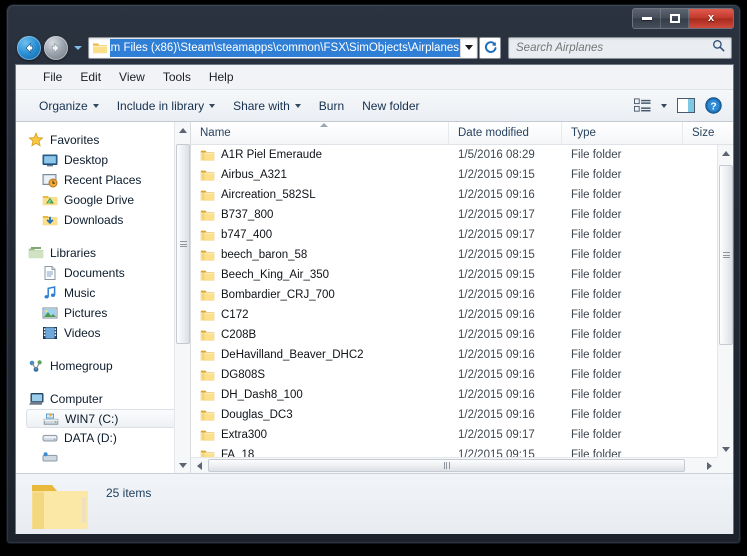 This screenshot has width=747, height=556. I want to click on sidebar-group-homegroup: Homegroup, so click(103, 366).